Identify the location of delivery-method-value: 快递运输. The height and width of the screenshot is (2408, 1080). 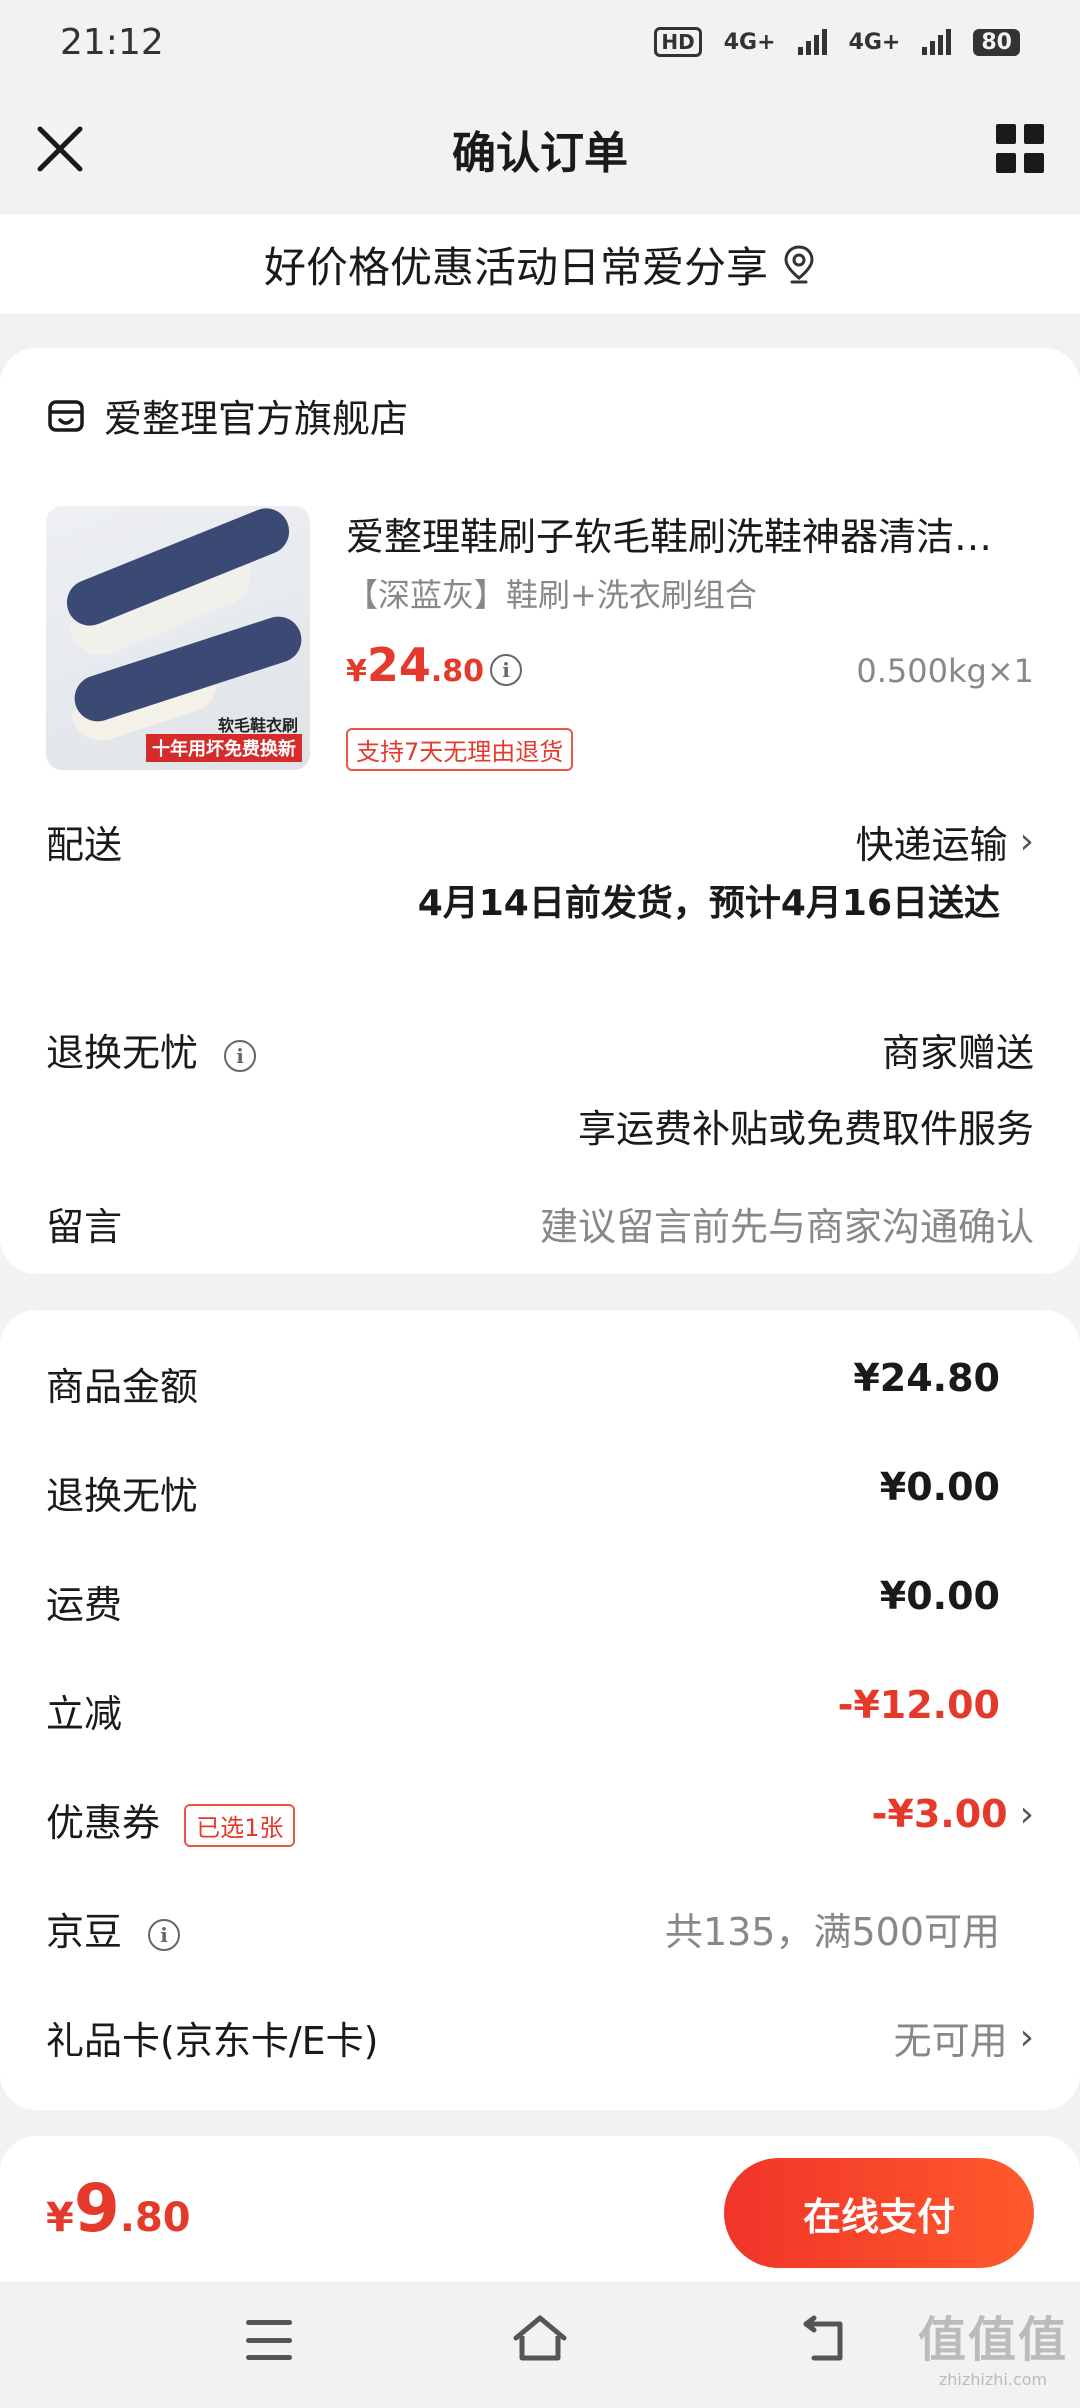
(931, 845).